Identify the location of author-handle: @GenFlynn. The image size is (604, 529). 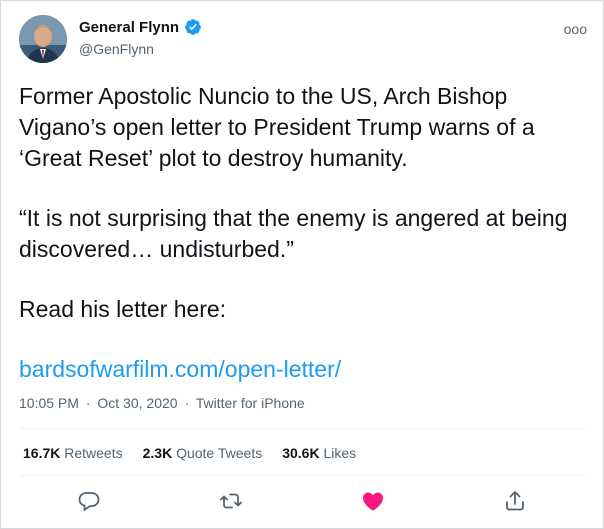
(116, 49).